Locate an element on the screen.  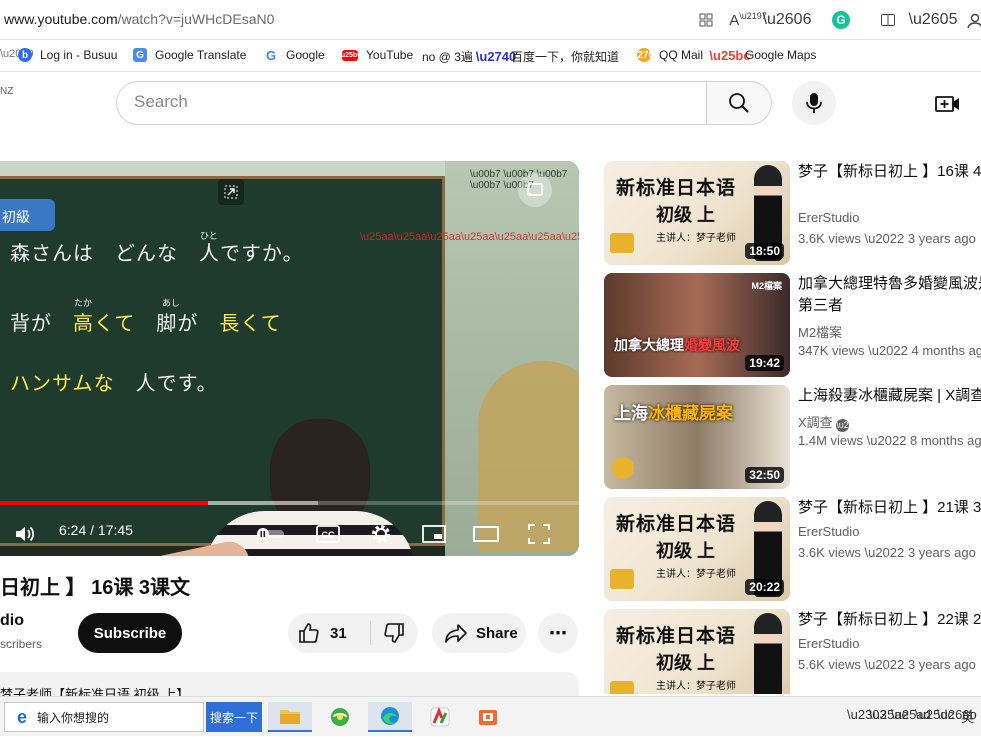
thumbnail-text-white: 上海 is located at coordinates (631, 413).